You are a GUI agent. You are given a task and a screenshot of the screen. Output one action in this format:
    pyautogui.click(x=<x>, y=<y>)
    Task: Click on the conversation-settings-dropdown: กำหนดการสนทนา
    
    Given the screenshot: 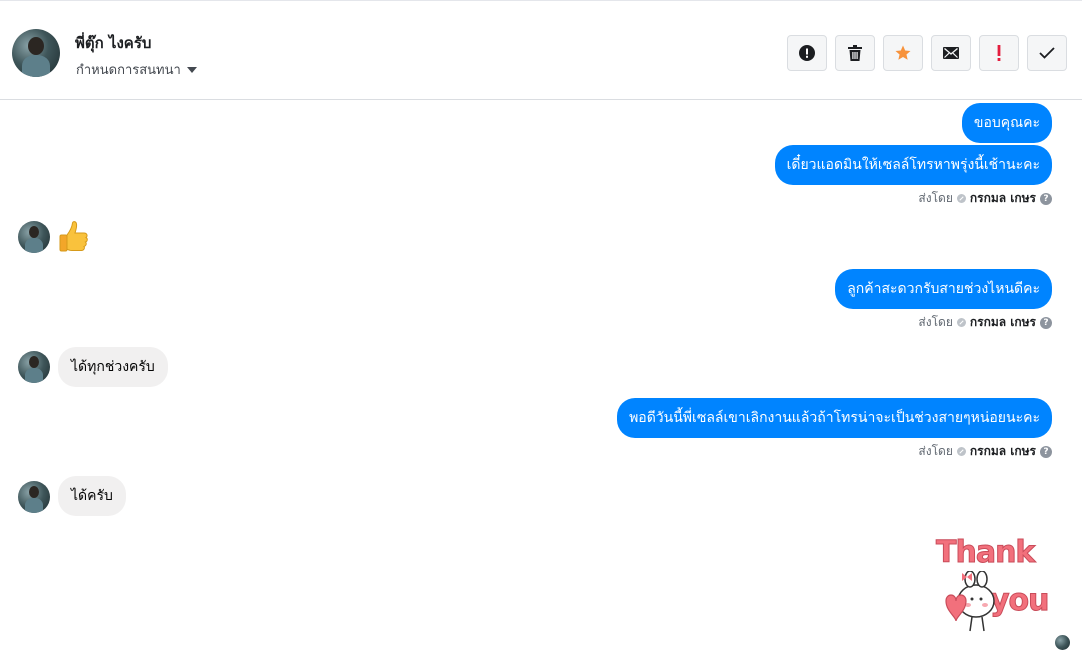 What is the action you would take?
    pyautogui.click(x=136, y=69)
    